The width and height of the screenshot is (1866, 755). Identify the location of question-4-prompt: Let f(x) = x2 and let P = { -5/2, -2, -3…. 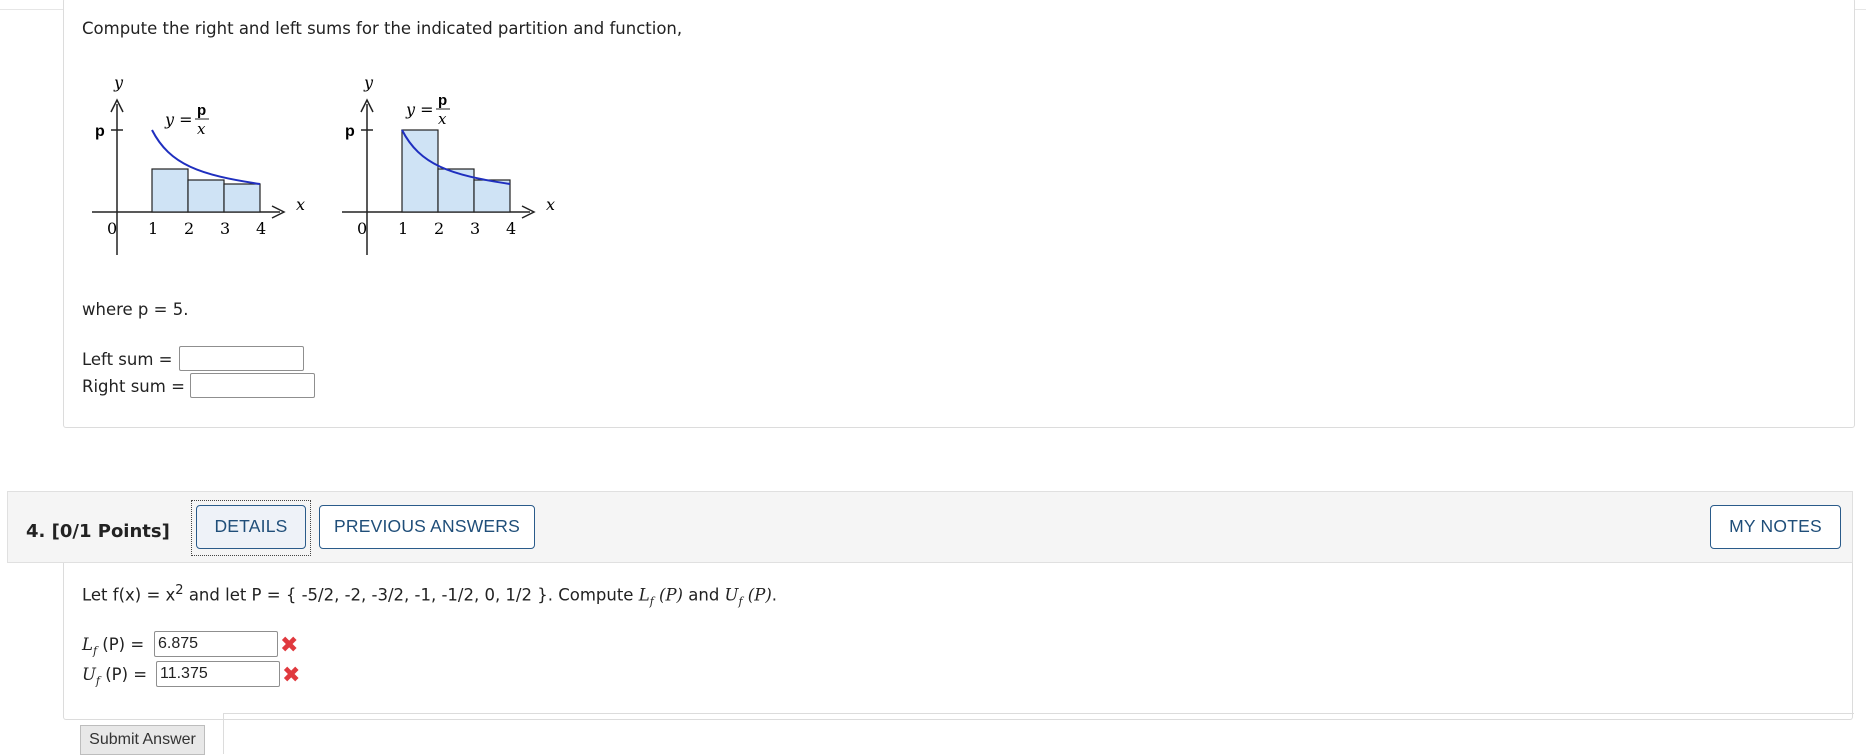
(429, 596).